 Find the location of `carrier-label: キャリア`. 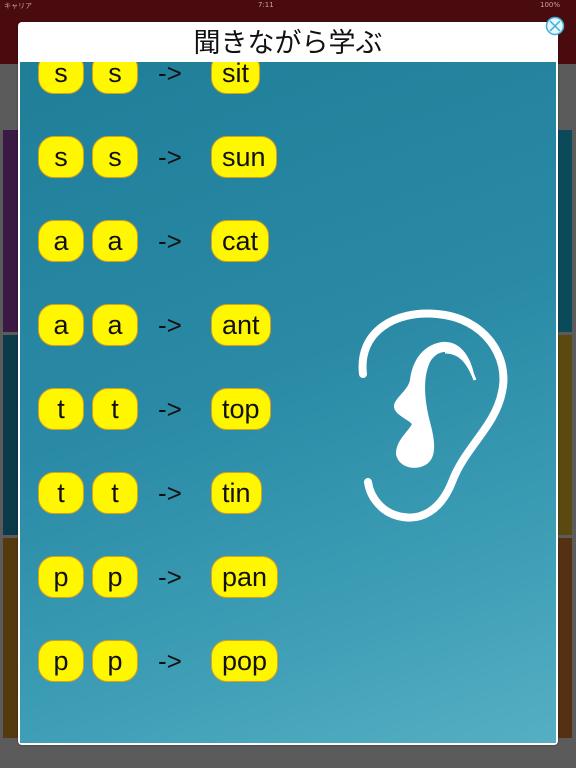

carrier-label: キャリア is located at coordinates (18, 6).